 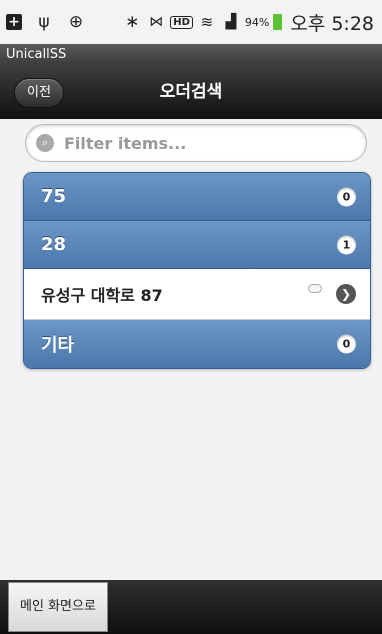 What do you see at coordinates (14, 22) in the screenshot?
I see `plus-box-icon: +` at bounding box center [14, 22].